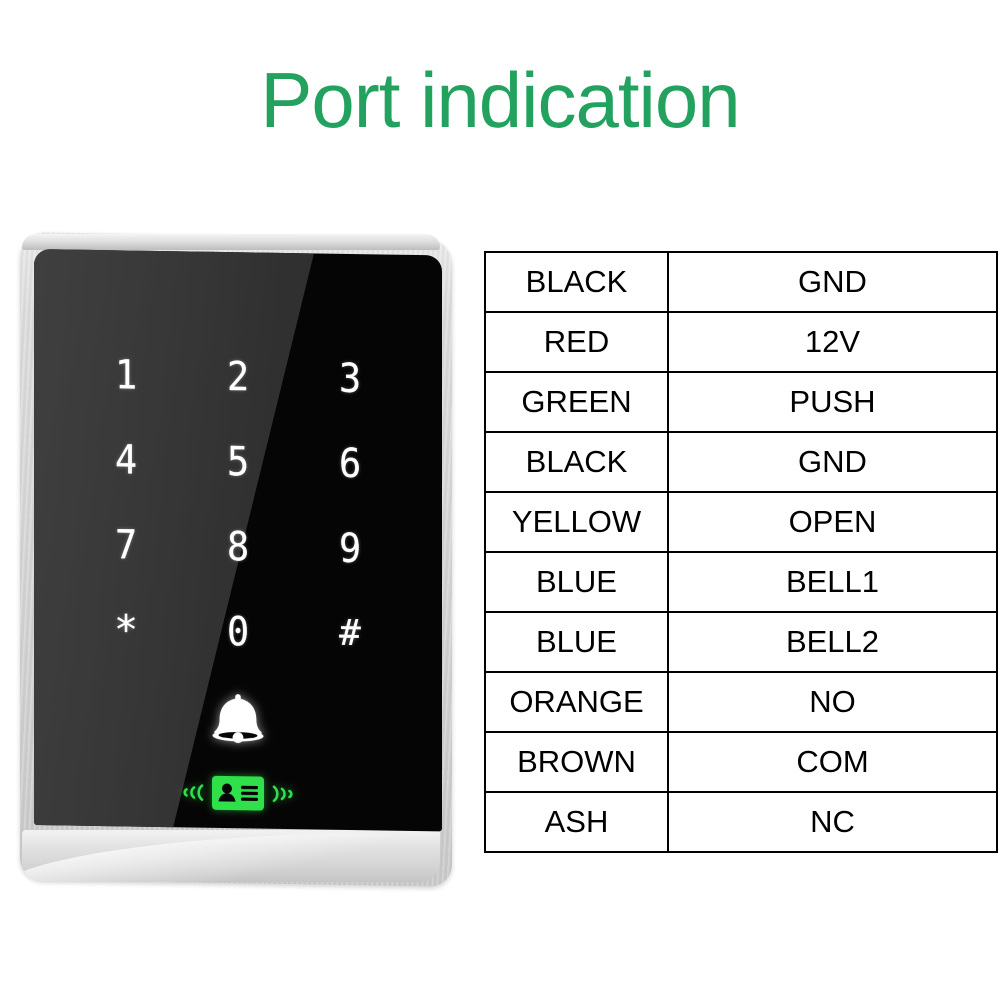  Describe the element at coordinates (832, 702) in the screenshot. I see `function-cell: NO` at that location.